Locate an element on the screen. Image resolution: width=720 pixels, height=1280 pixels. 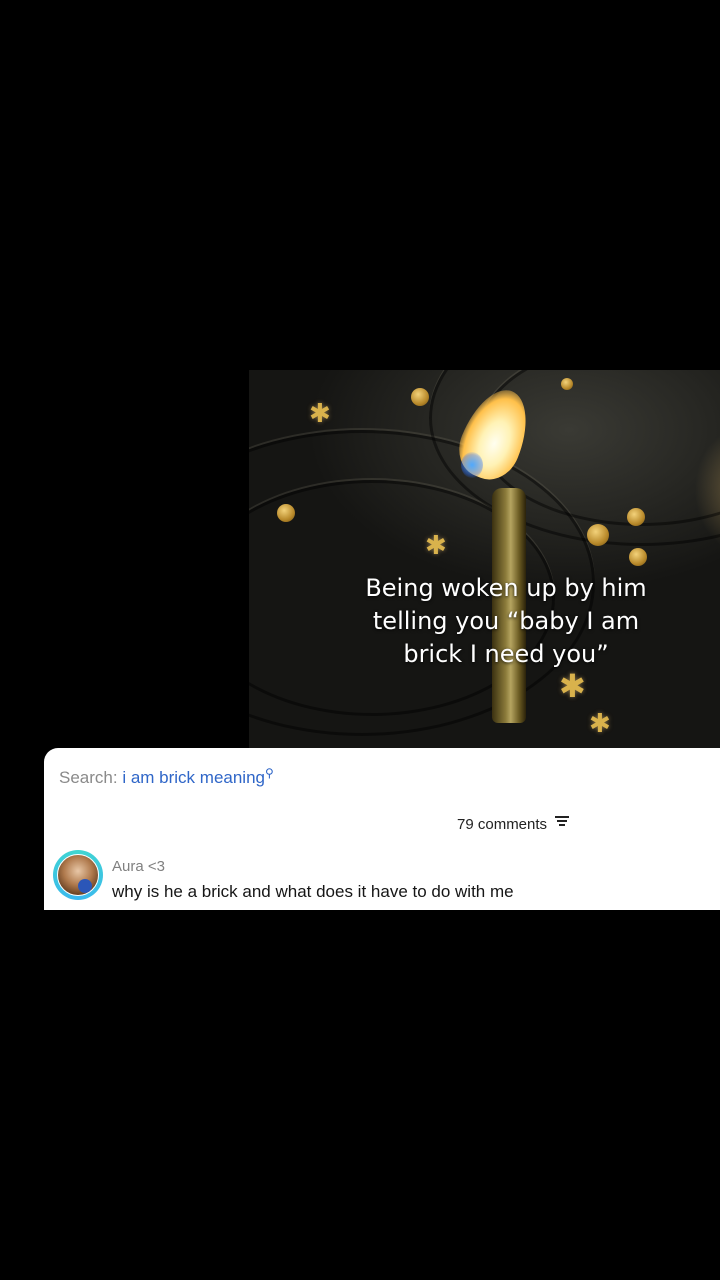
comment-count-row: 79 comments is located at coordinates (513, 823).